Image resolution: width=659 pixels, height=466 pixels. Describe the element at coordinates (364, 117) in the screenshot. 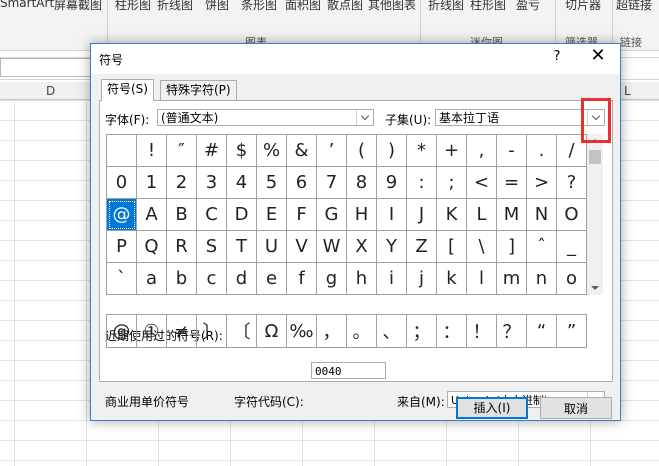

I see `font-dropdown-button` at that location.